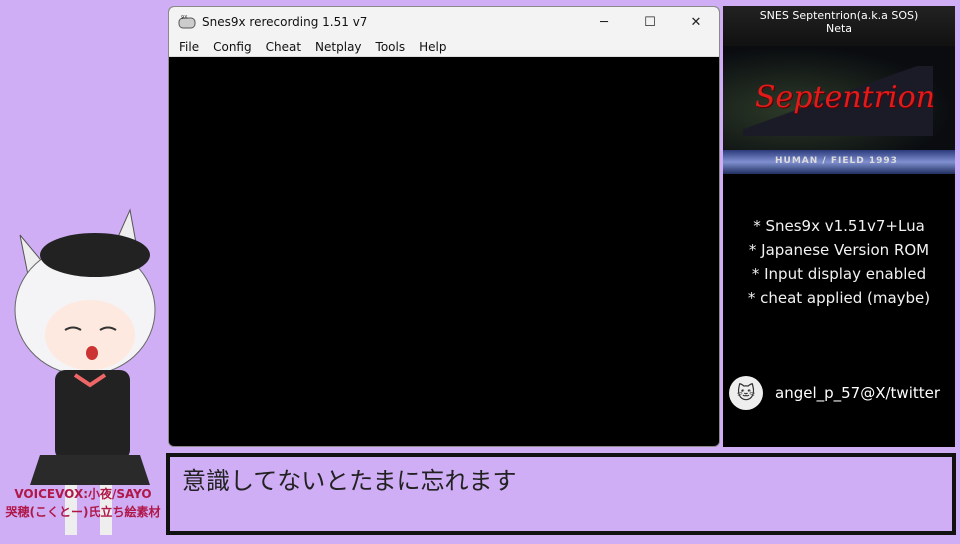  I want to click on note-1: * Snes9x v1.51v7+Lua, so click(839, 226).